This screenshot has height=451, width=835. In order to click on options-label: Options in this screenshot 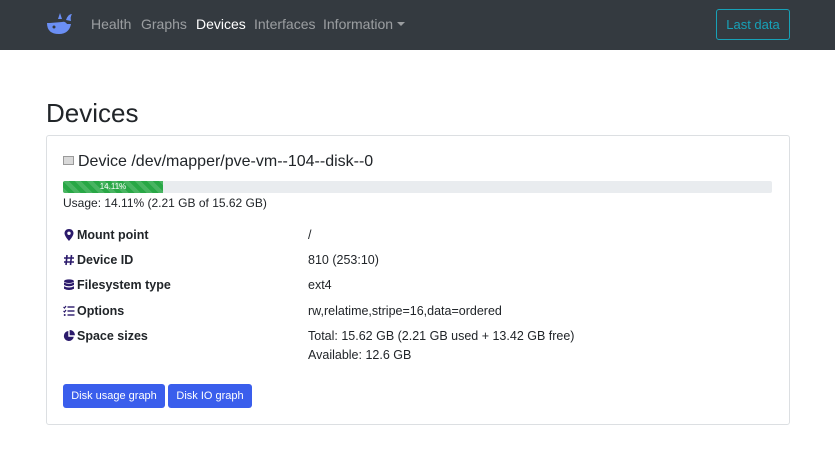, I will do `click(93, 311)`.